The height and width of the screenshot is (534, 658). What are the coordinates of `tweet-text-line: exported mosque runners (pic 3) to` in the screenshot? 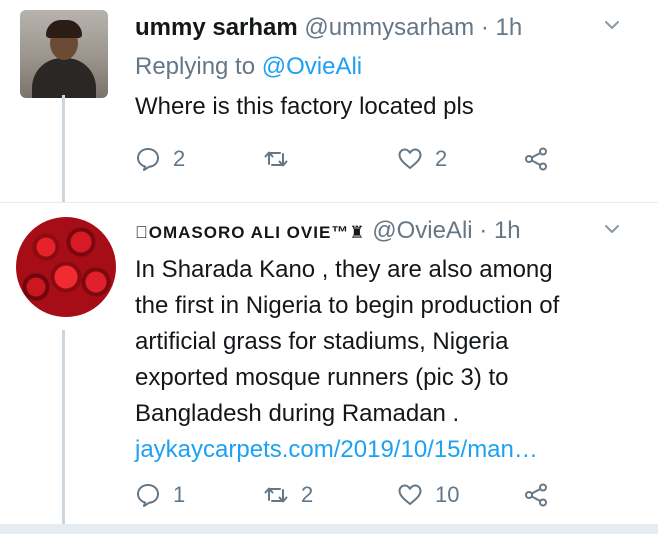 It's located at (322, 377).